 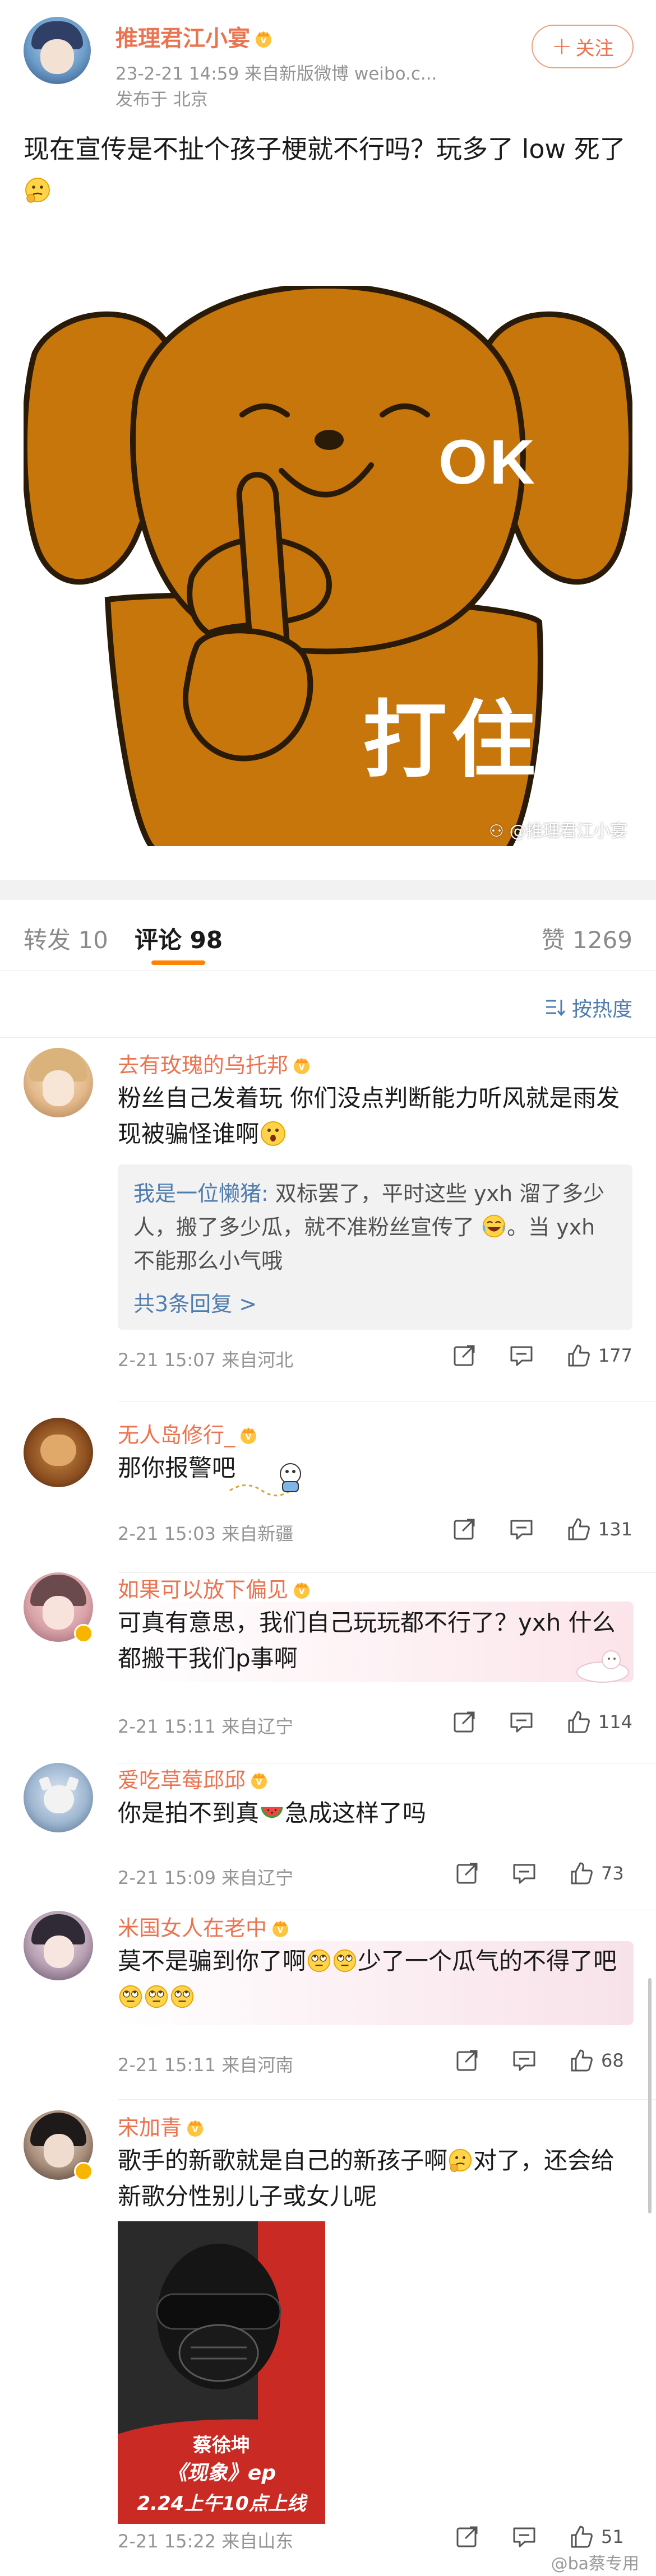 What do you see at coordinates (460, 2160) in the screenshot?
I see `thinking-emoji-icon` at bounding box center [460, 2160].